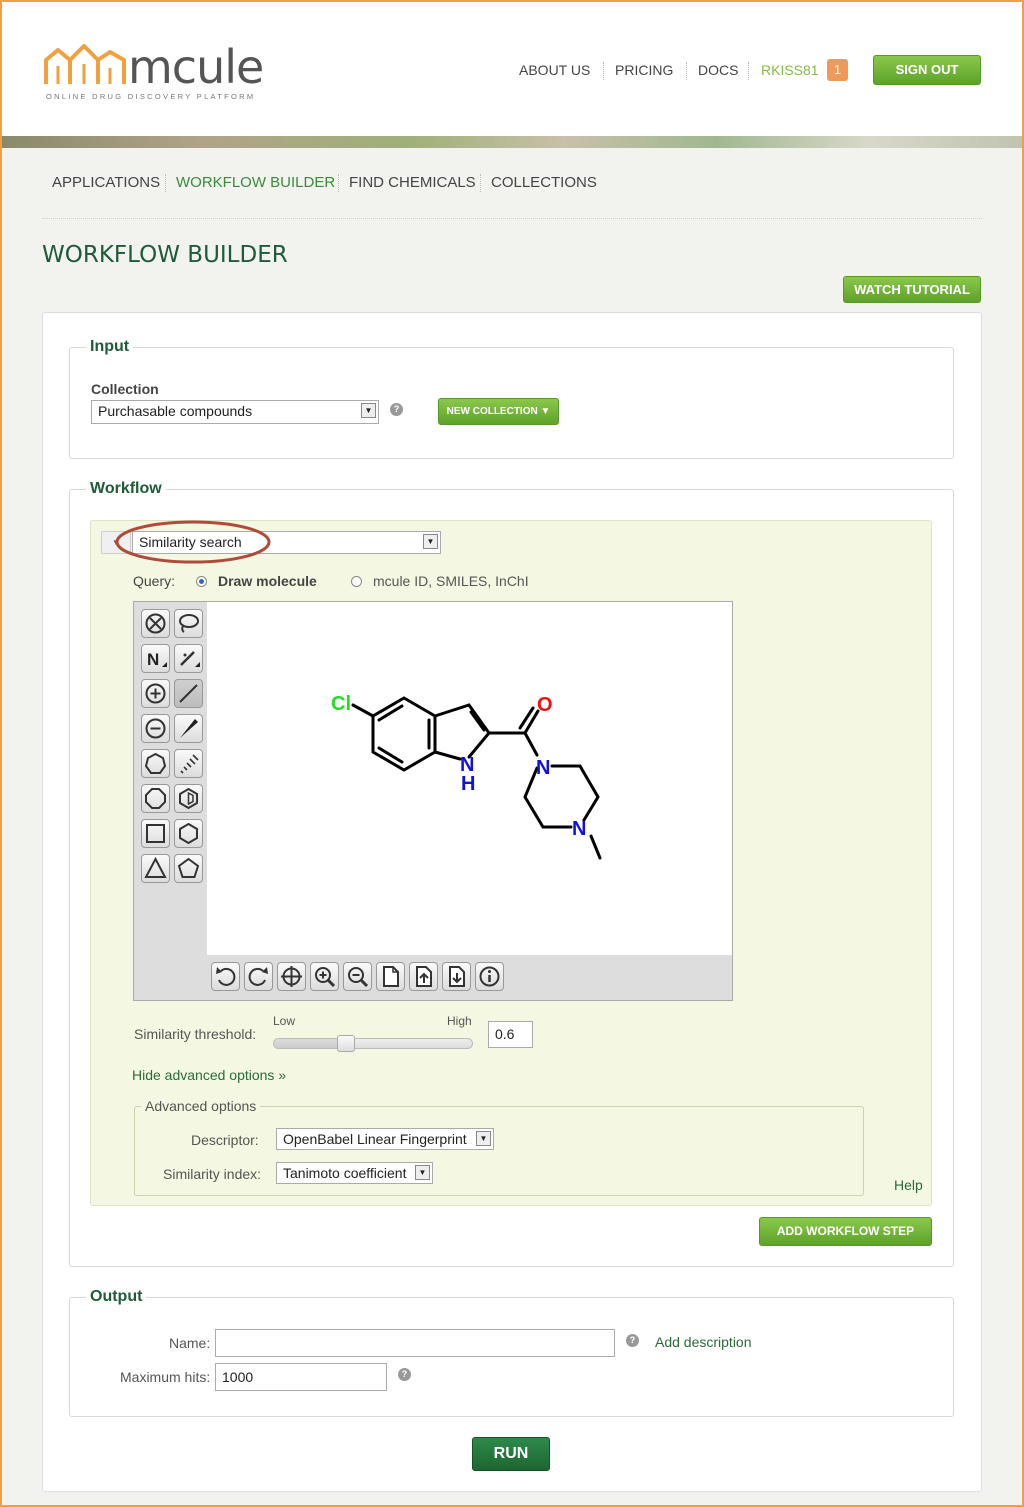  Describe the element at coordinates (544, 182) in the screenshot. I see `subnav-collections: COLLECTIONS` at that location.